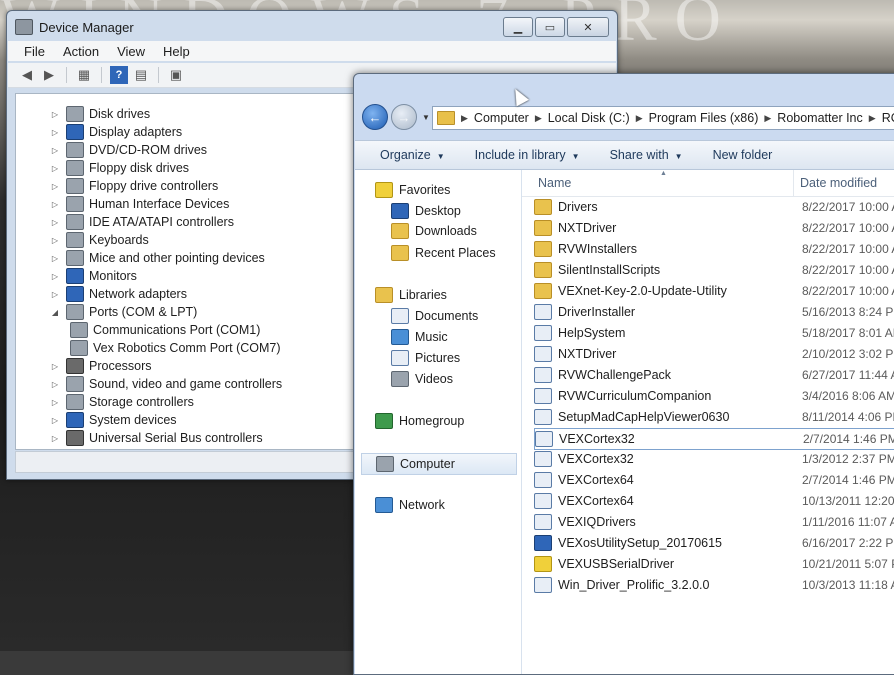 The width and height of the screenshot is (894, 675). Describe the element at coordinates (142, 222) in the screenshot. I see `tree-item: ▷ IDE ATA/ATAPI controllers` at that location.